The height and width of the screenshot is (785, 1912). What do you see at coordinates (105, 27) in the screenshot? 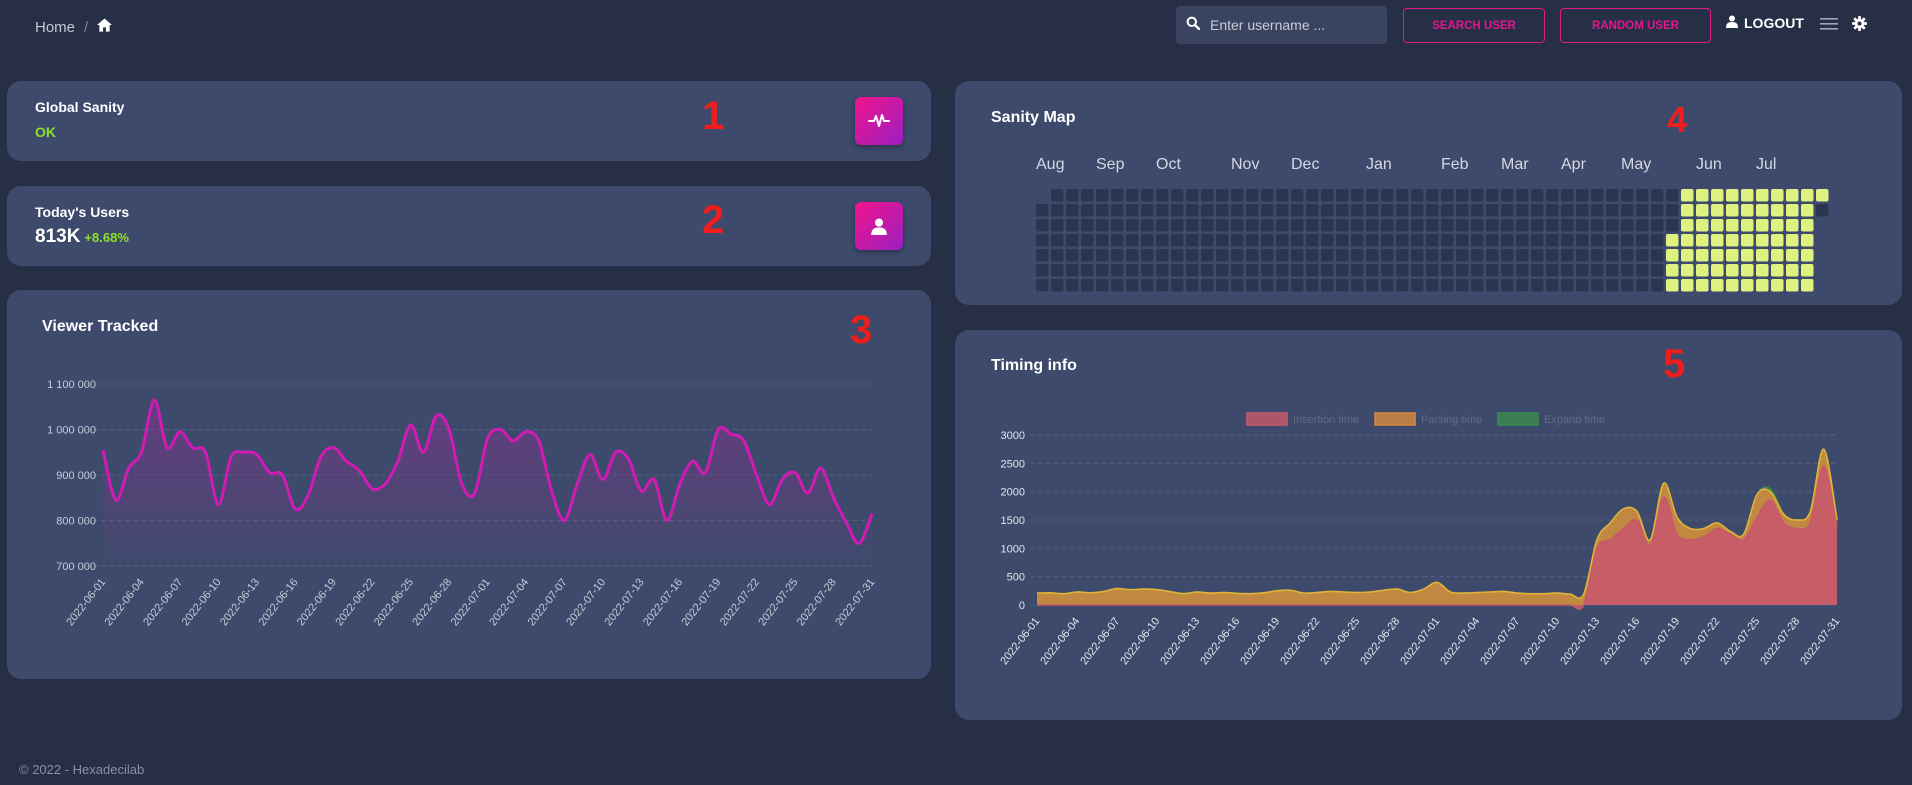
I see `home-icon` at bounding box center [105, 27].